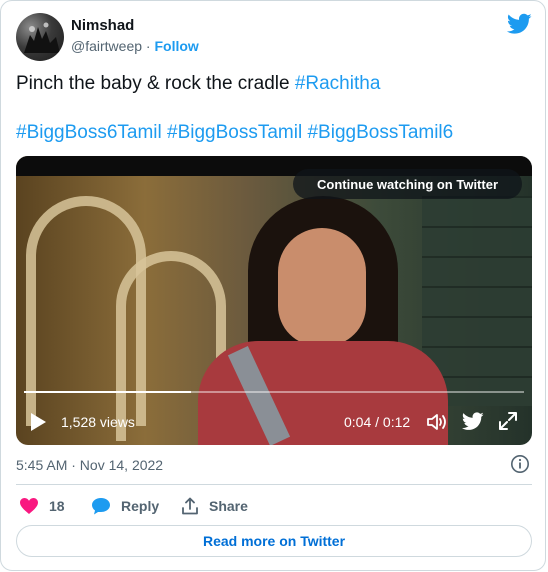 The height and width of the screenshot is (572, 548). Describe the element at coordinates (437, 422) in the screenshot. I see `volume-icon` at that location.